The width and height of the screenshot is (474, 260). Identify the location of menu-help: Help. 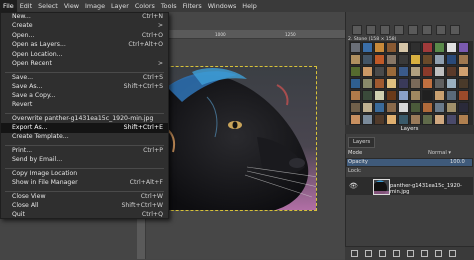
(249, 6).